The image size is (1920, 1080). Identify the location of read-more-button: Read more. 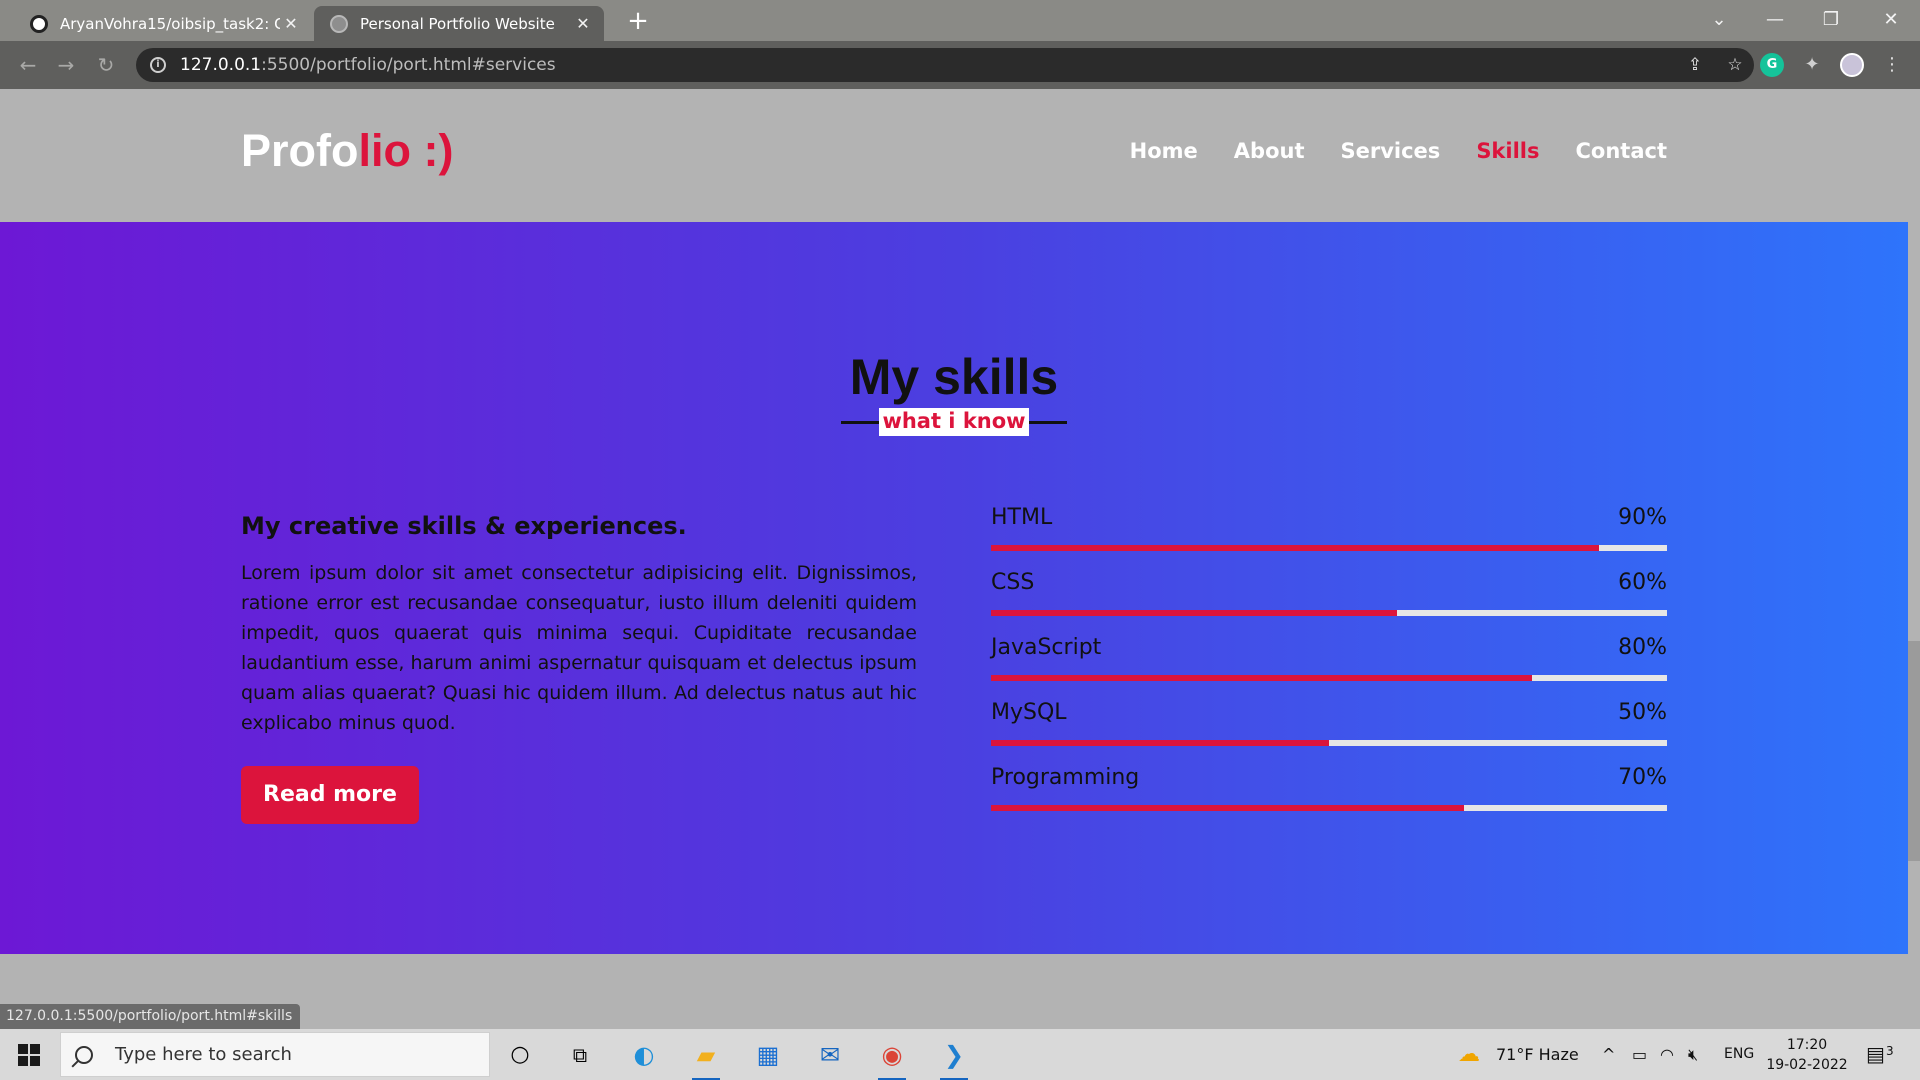
(330, 795).